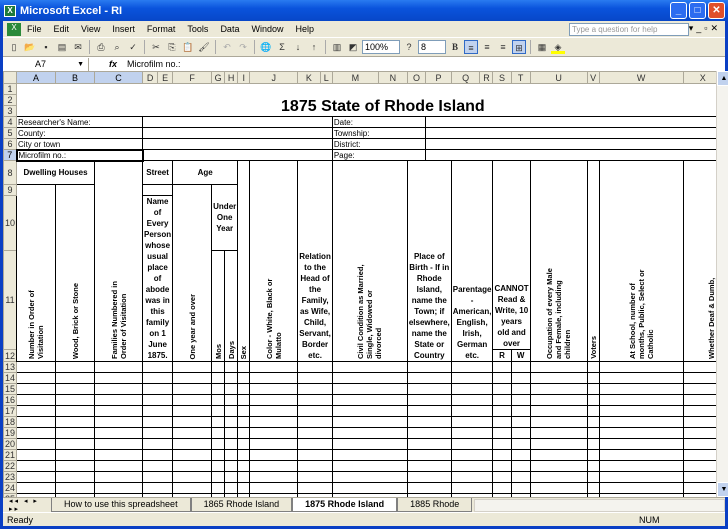 The height and width of the screenshot is (529, 728). I want to click on sort-ascending-icon: ↓, so click(298, 47).